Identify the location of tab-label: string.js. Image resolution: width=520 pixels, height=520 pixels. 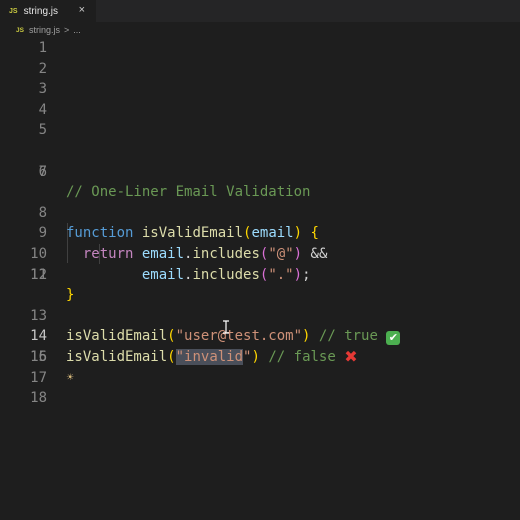
(41, 11).